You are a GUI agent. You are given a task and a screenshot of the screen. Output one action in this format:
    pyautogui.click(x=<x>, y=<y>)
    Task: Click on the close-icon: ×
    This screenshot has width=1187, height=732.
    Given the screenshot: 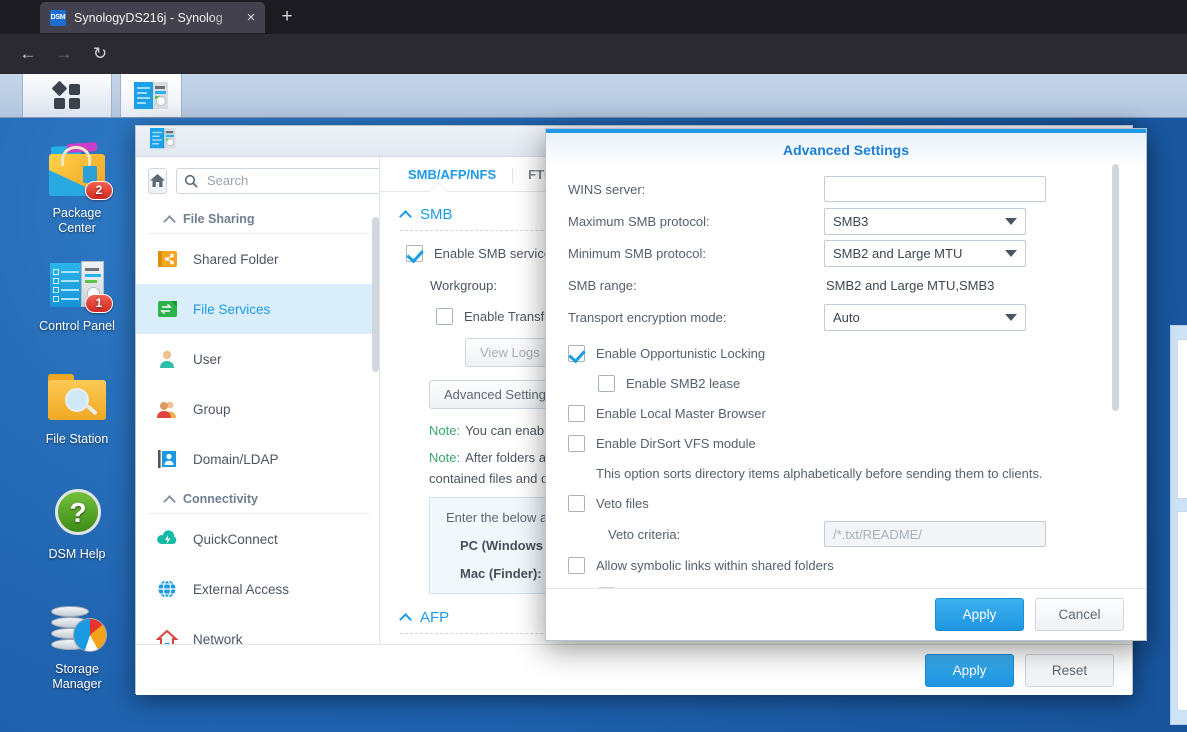 What is the action you would take?
    pyautogui.click(x=251, y=17)
    